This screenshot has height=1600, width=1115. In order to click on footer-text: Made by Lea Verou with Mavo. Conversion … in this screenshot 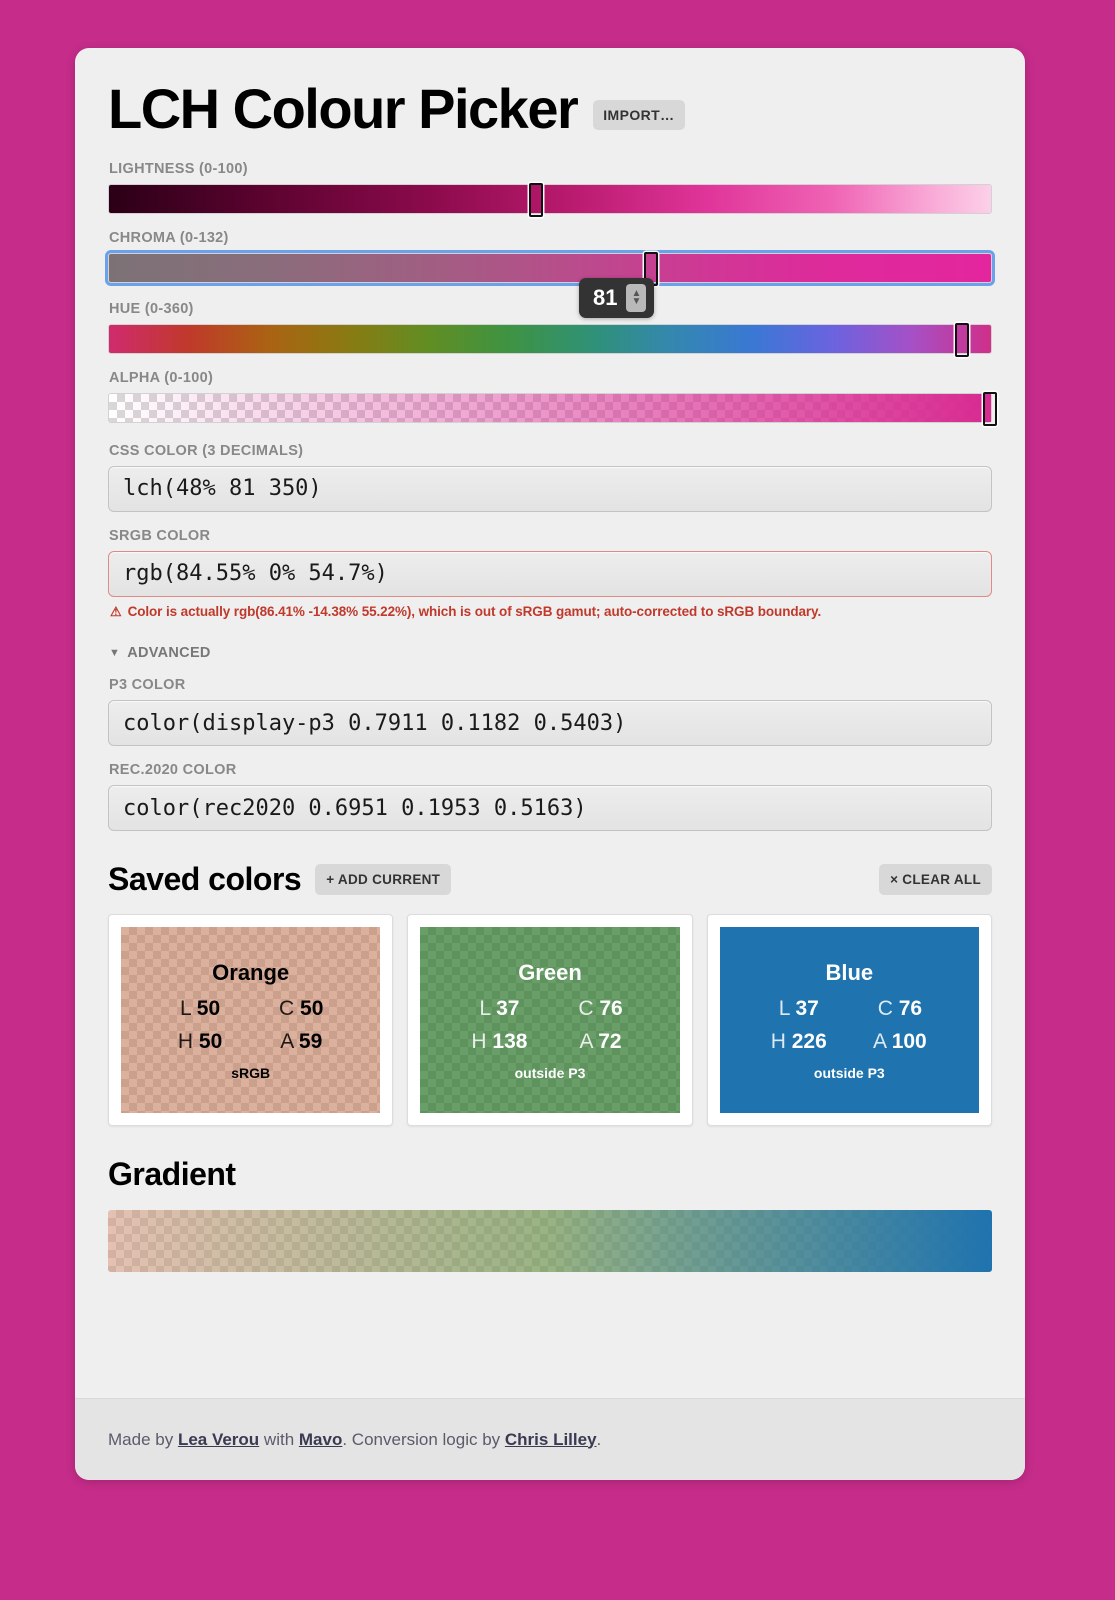, I will do `click(355, 1439)`.